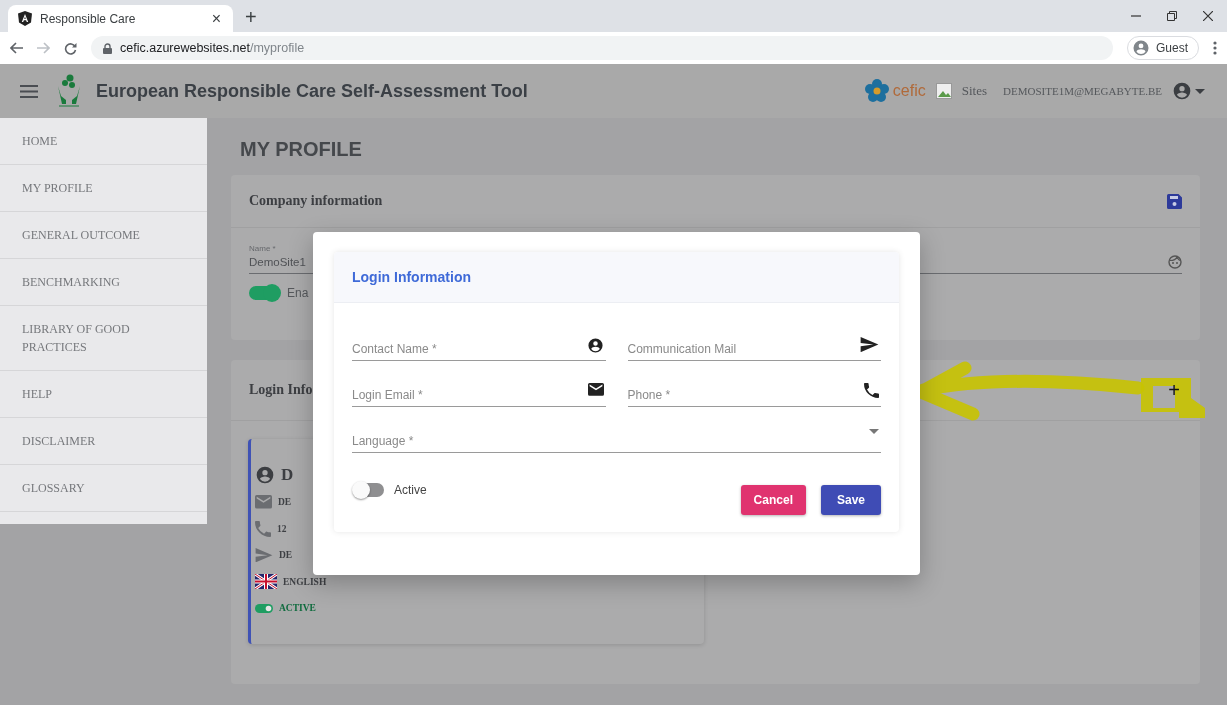  I want to click on sidebar-item: HELP, so click(103, 394).